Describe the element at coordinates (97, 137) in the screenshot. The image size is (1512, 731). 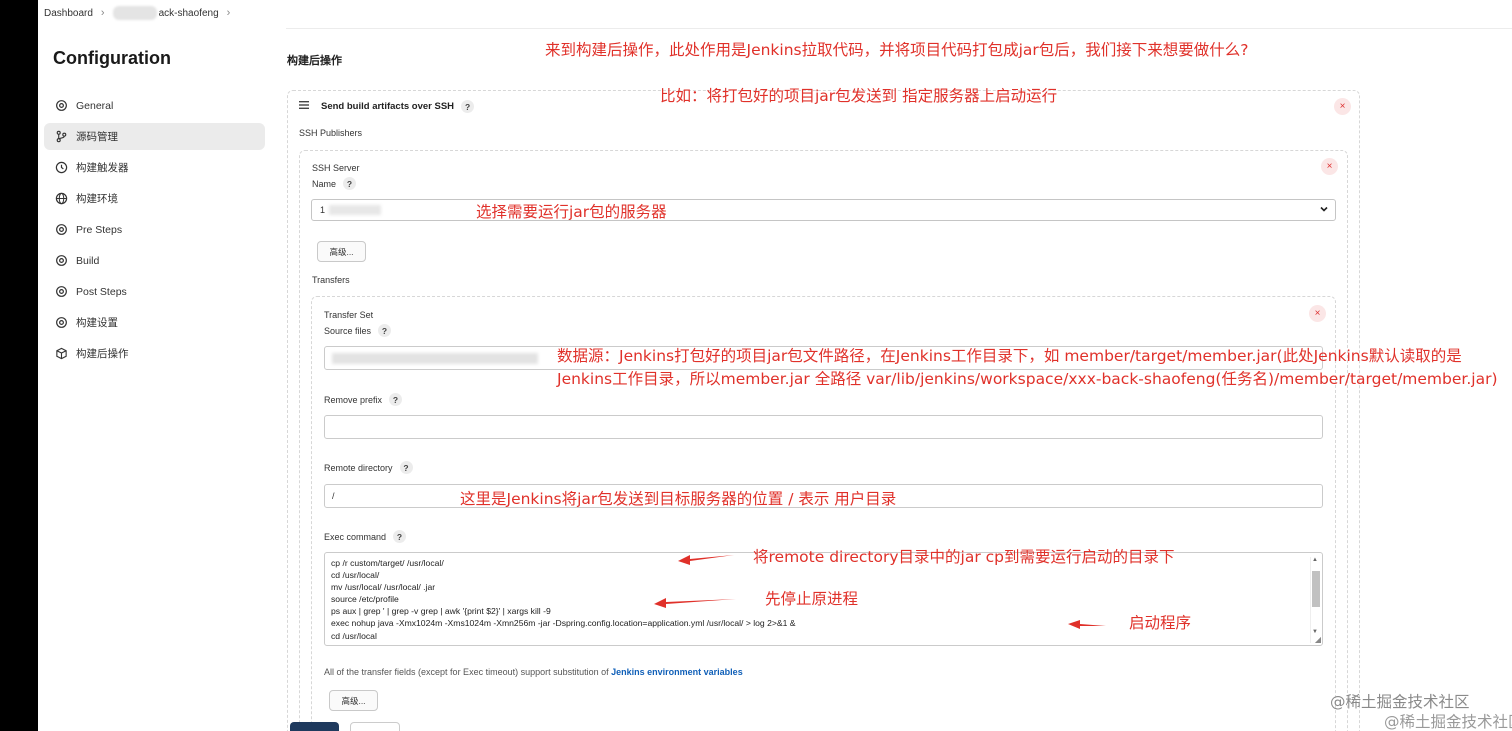
I see `sidebar-item-label: 源码管理` at that location.